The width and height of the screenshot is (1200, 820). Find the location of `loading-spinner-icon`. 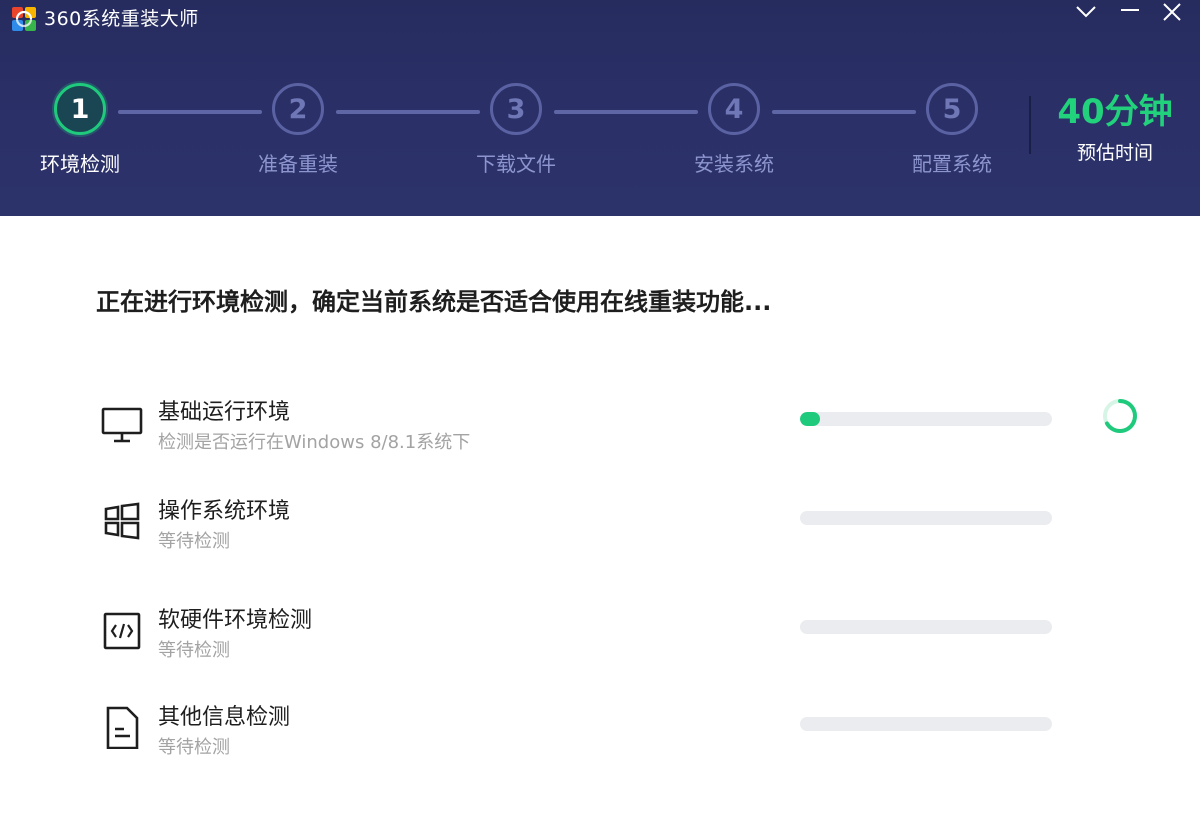

loading-spinner-icon is located at coordinates (1120, 416).